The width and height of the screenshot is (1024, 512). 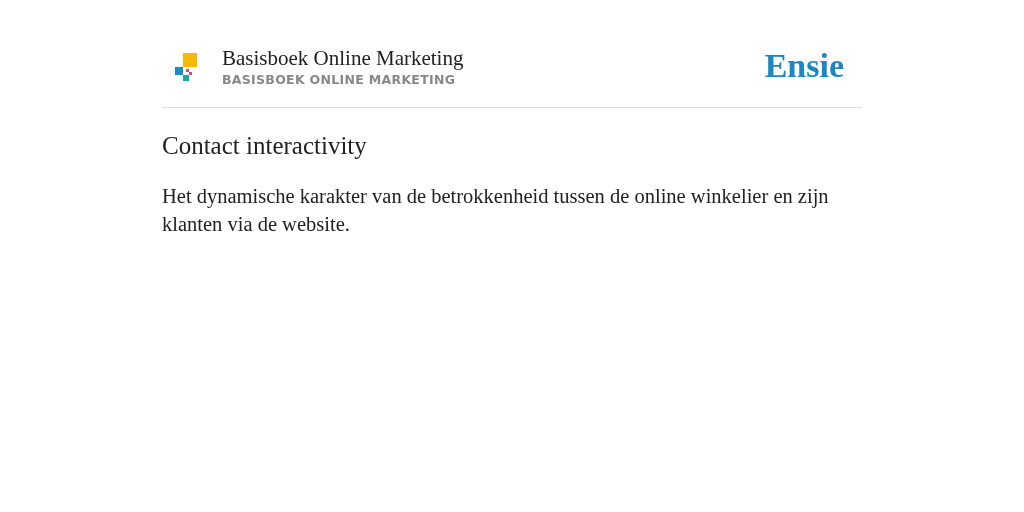 What do you see at coordinates (343, 58) in the screenshot?
I see `book-title: Basisboek Online Marketing` at bounding box center [343, 58].